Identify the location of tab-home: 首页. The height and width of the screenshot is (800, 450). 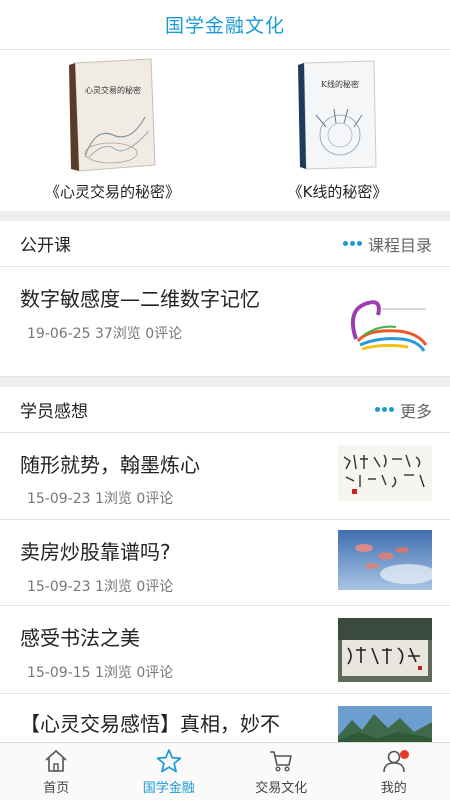
(56, 771).